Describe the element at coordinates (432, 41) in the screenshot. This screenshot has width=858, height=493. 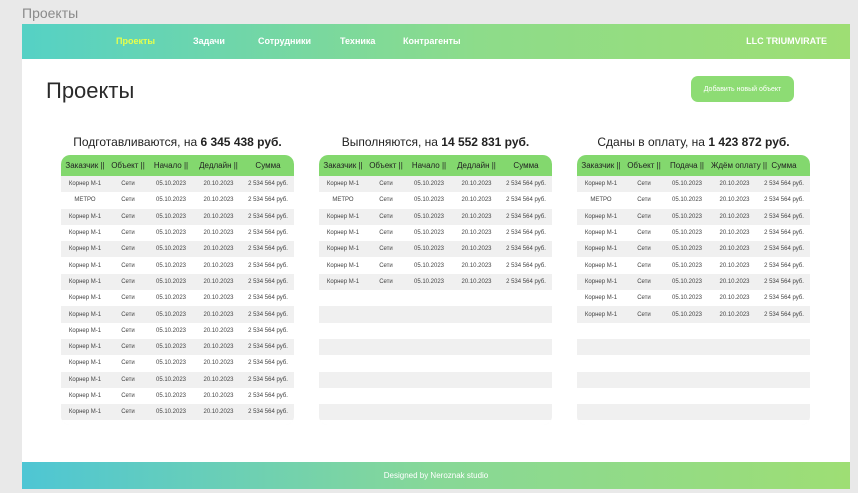
I see `nav-contractors: Контрагенты` at that location.